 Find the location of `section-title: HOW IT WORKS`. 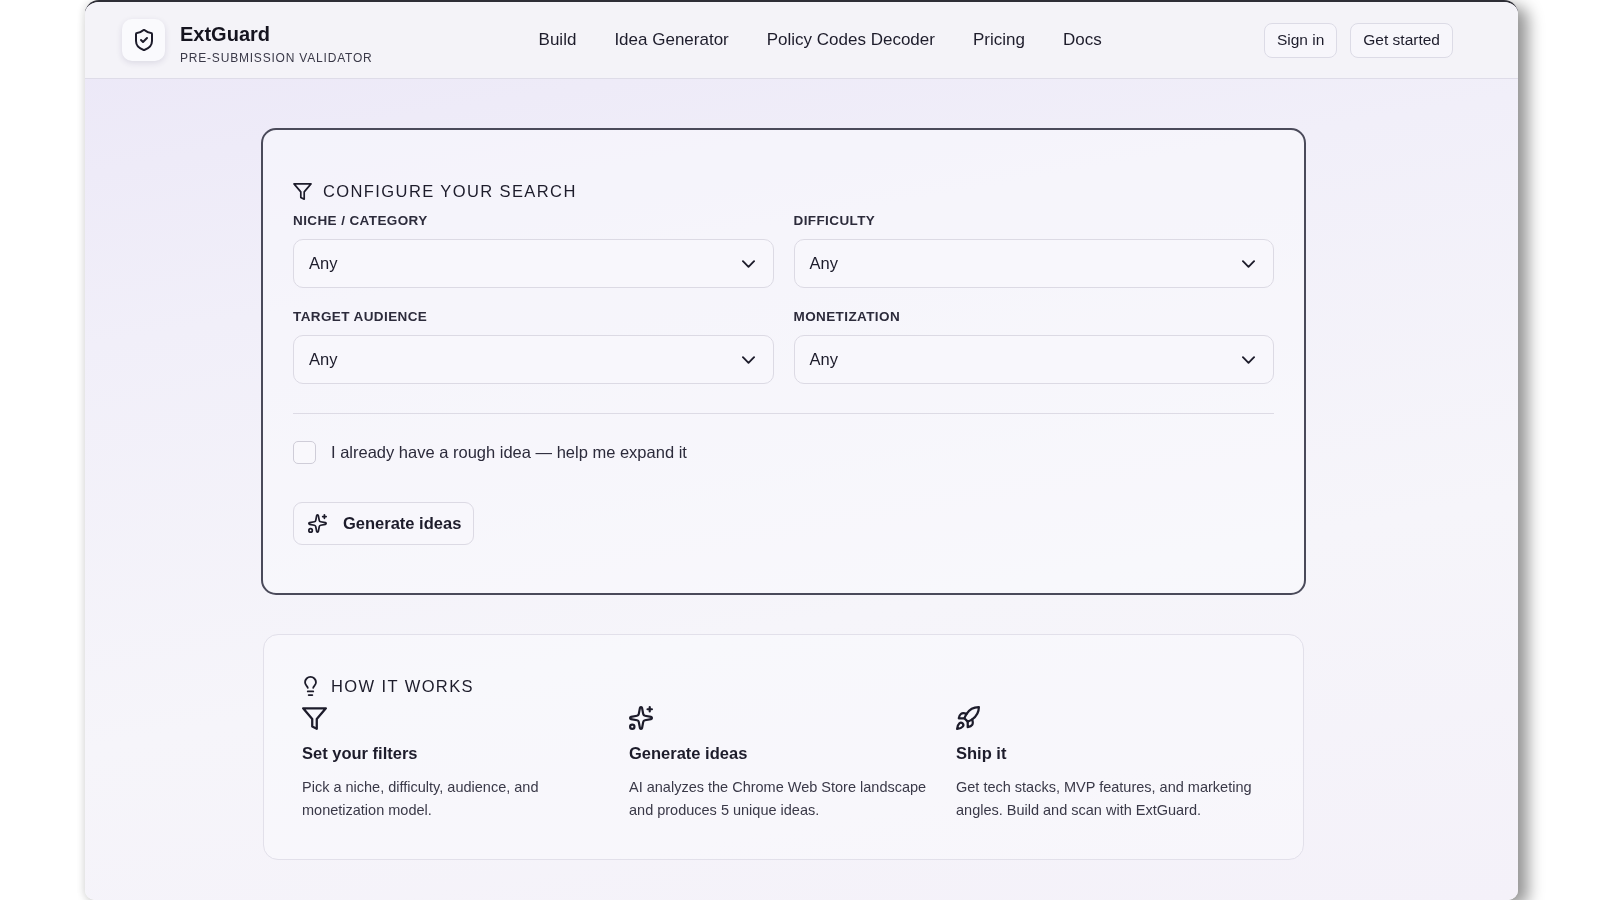

section-title: HOW IT WORKS is located at coordinates (402, 686).